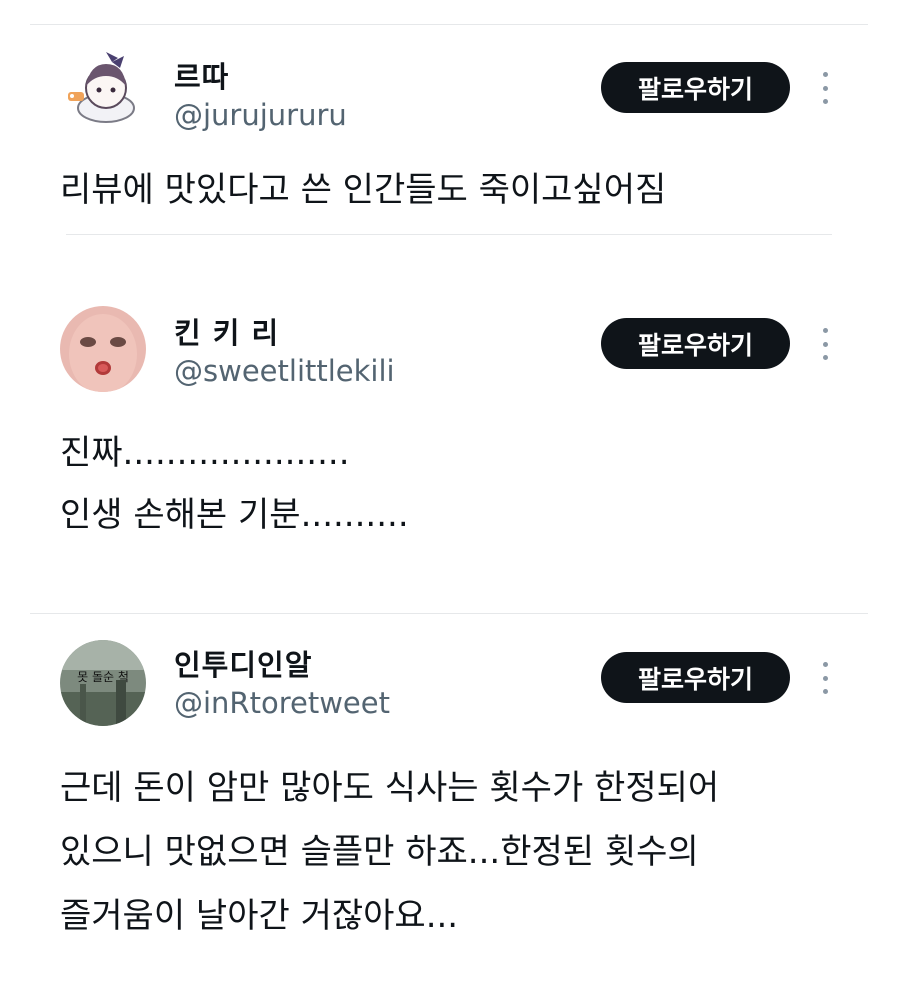  Describe the element at coordinates (201, 75) in the screenshot. I see `display-name: 르따` at that location.